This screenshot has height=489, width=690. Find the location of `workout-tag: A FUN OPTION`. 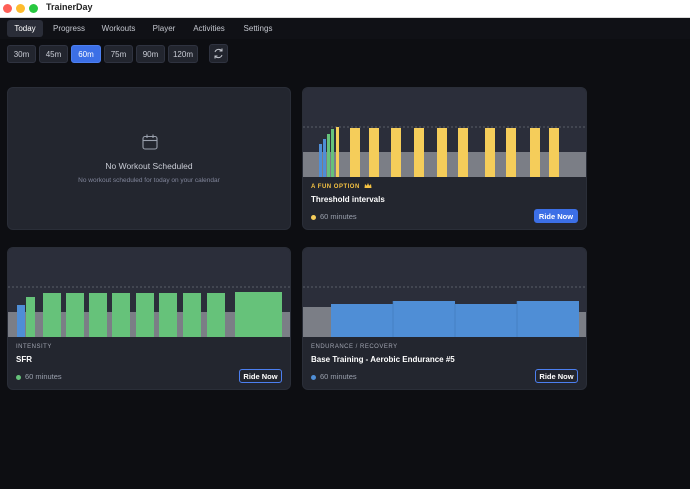

workout-tag: A FUN OPTION is located at coordinates (341, 186).